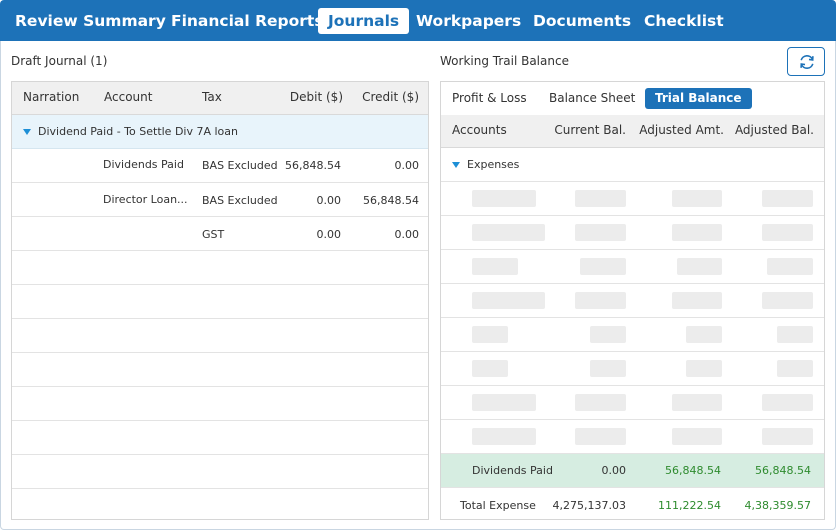  Describe the element at coordinates (212, 97) in the screenshot. I see `col-tax: Tax` at that location.